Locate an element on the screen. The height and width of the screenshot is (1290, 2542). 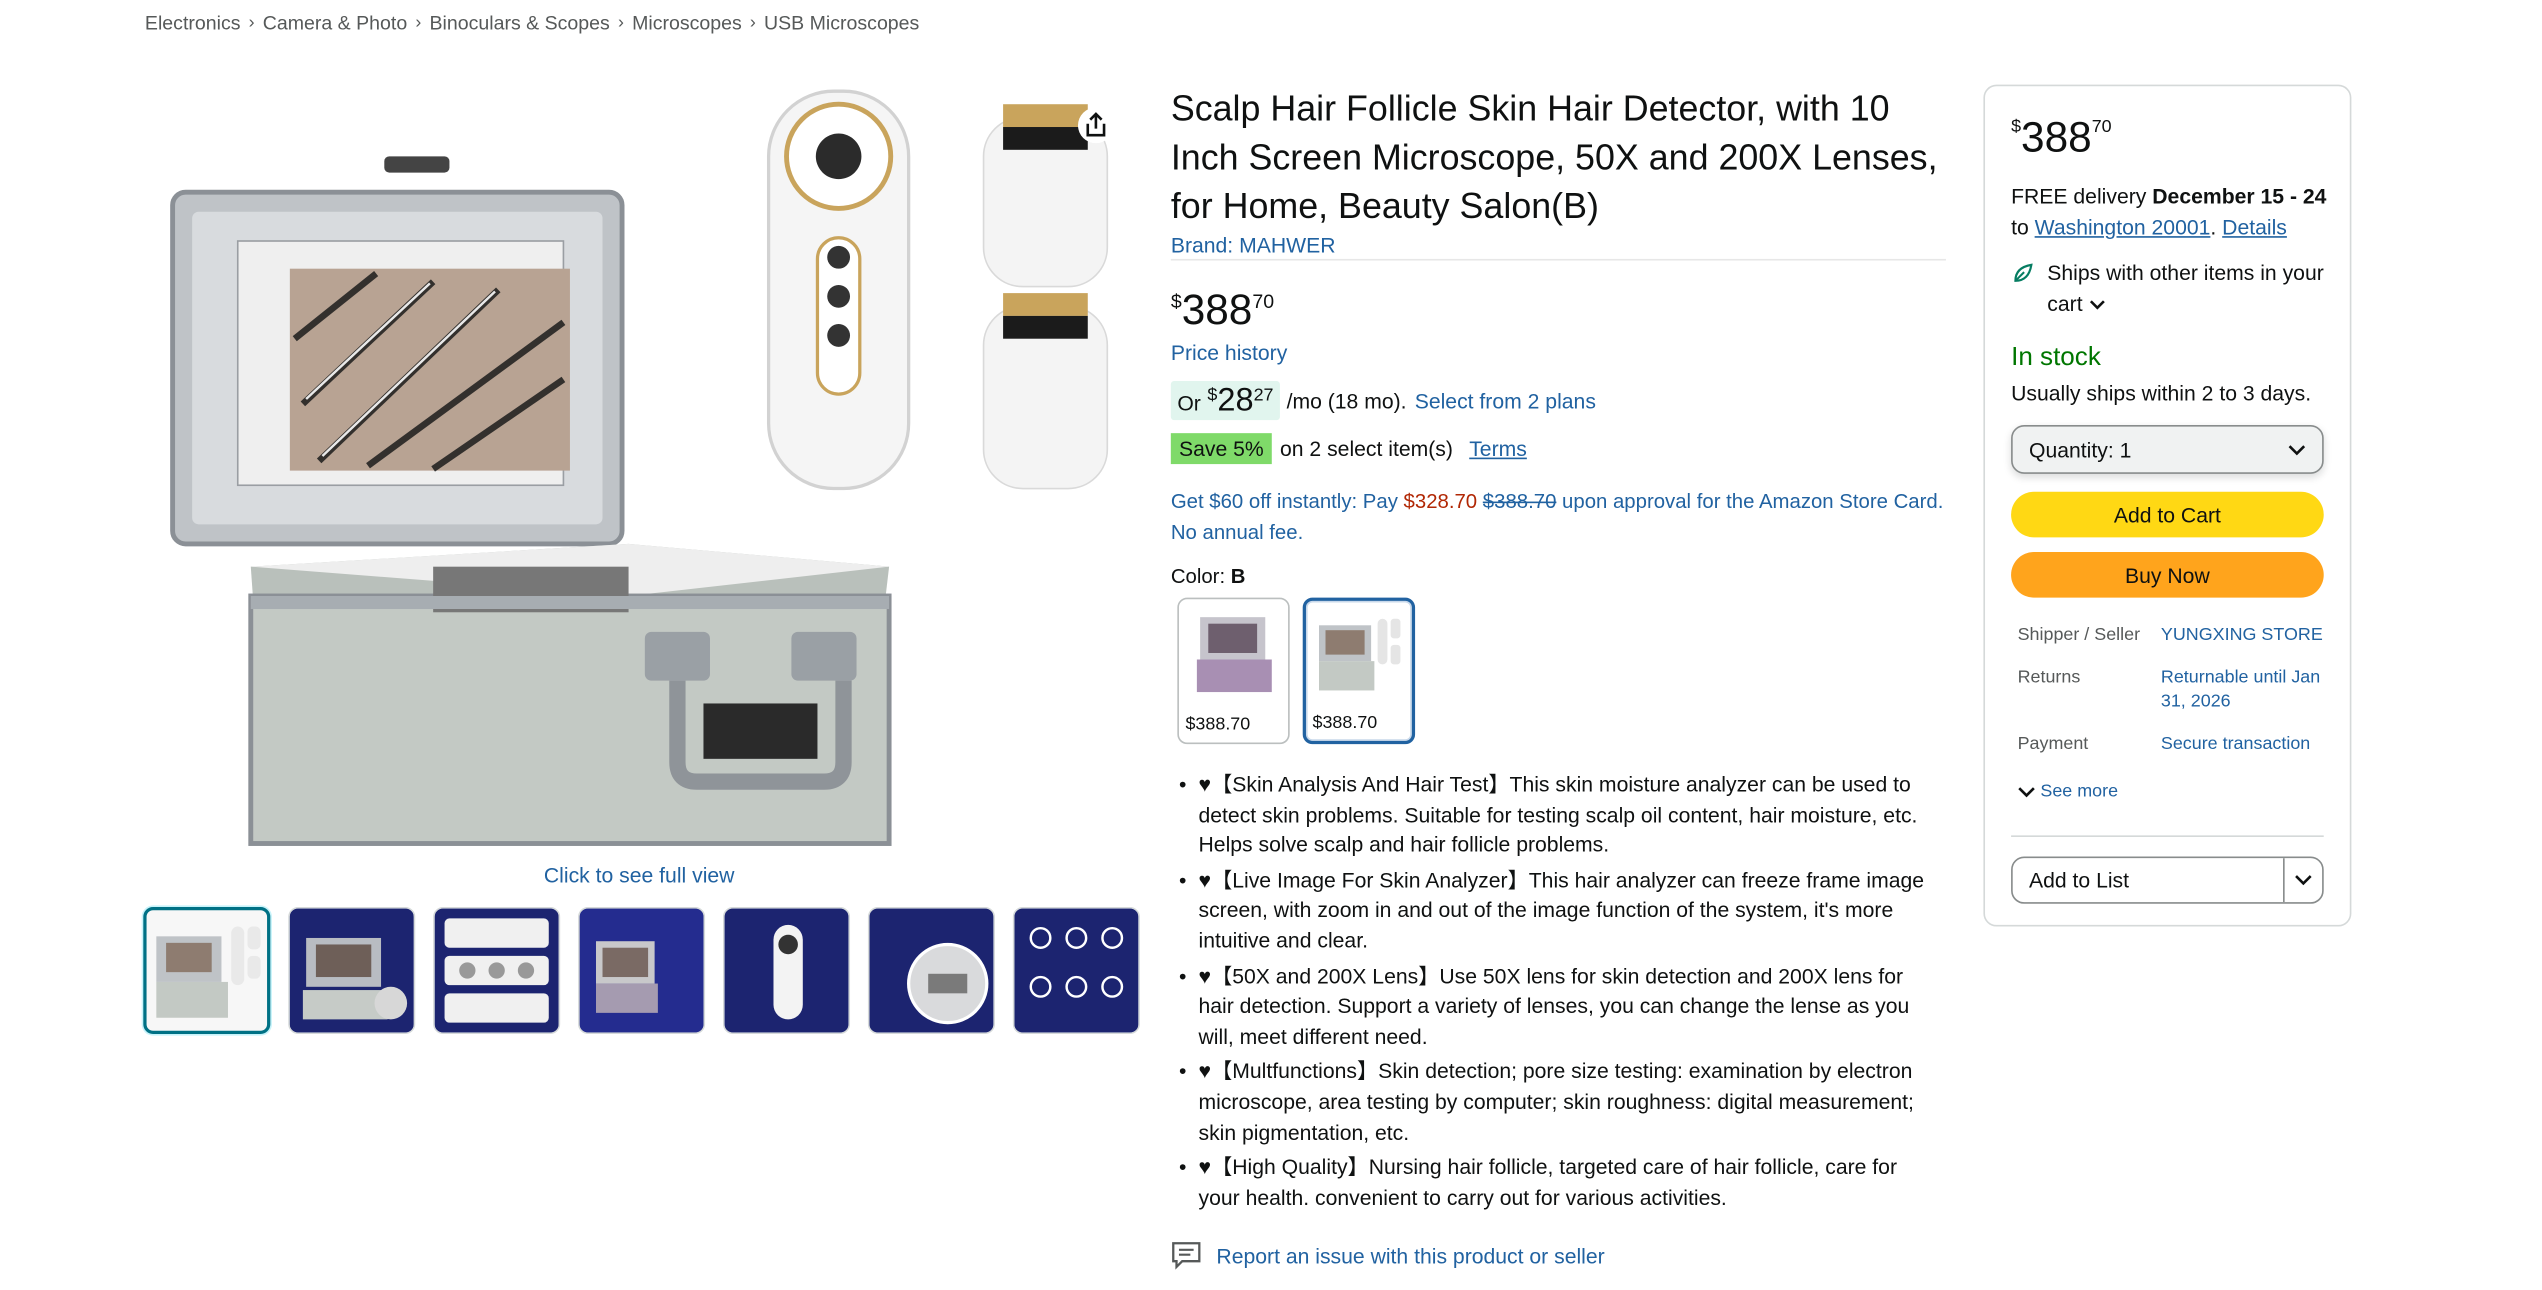
color-swatches: $388.70 $388.70 is located at coordinates (1296, 671).